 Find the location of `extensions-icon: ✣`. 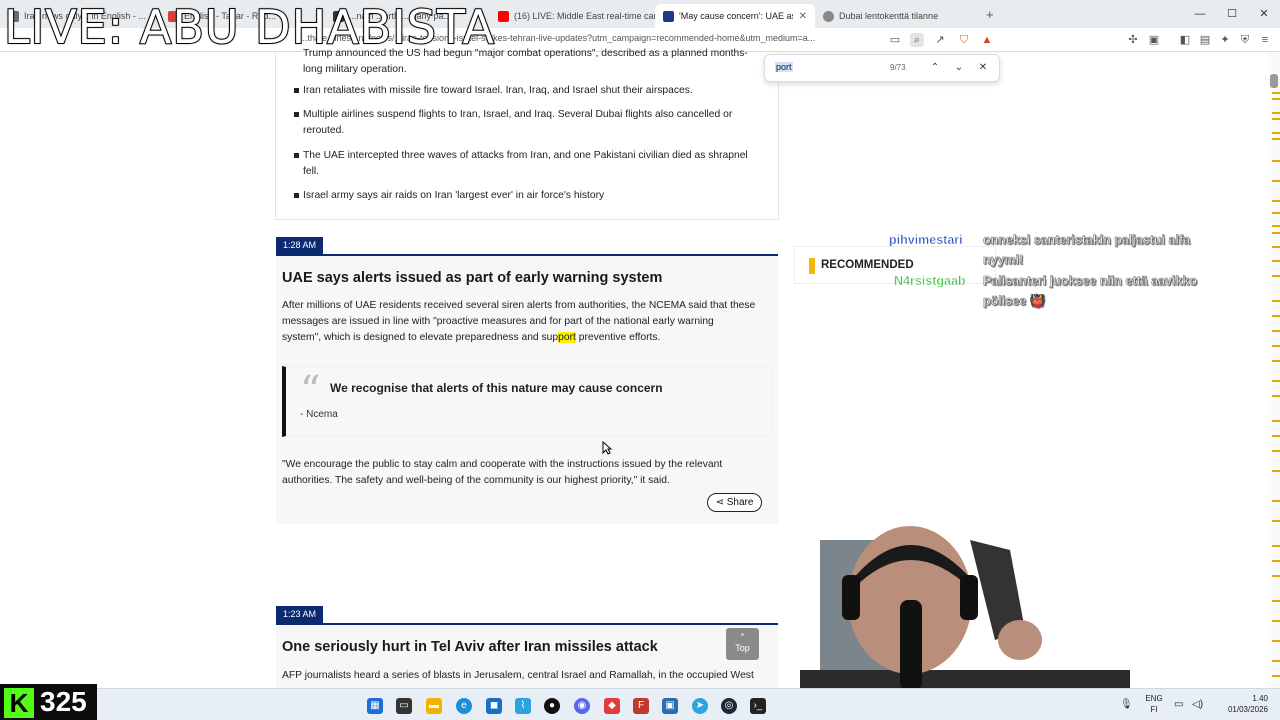

extensions-icon: ✣ is located at coordinates (1133, 40).